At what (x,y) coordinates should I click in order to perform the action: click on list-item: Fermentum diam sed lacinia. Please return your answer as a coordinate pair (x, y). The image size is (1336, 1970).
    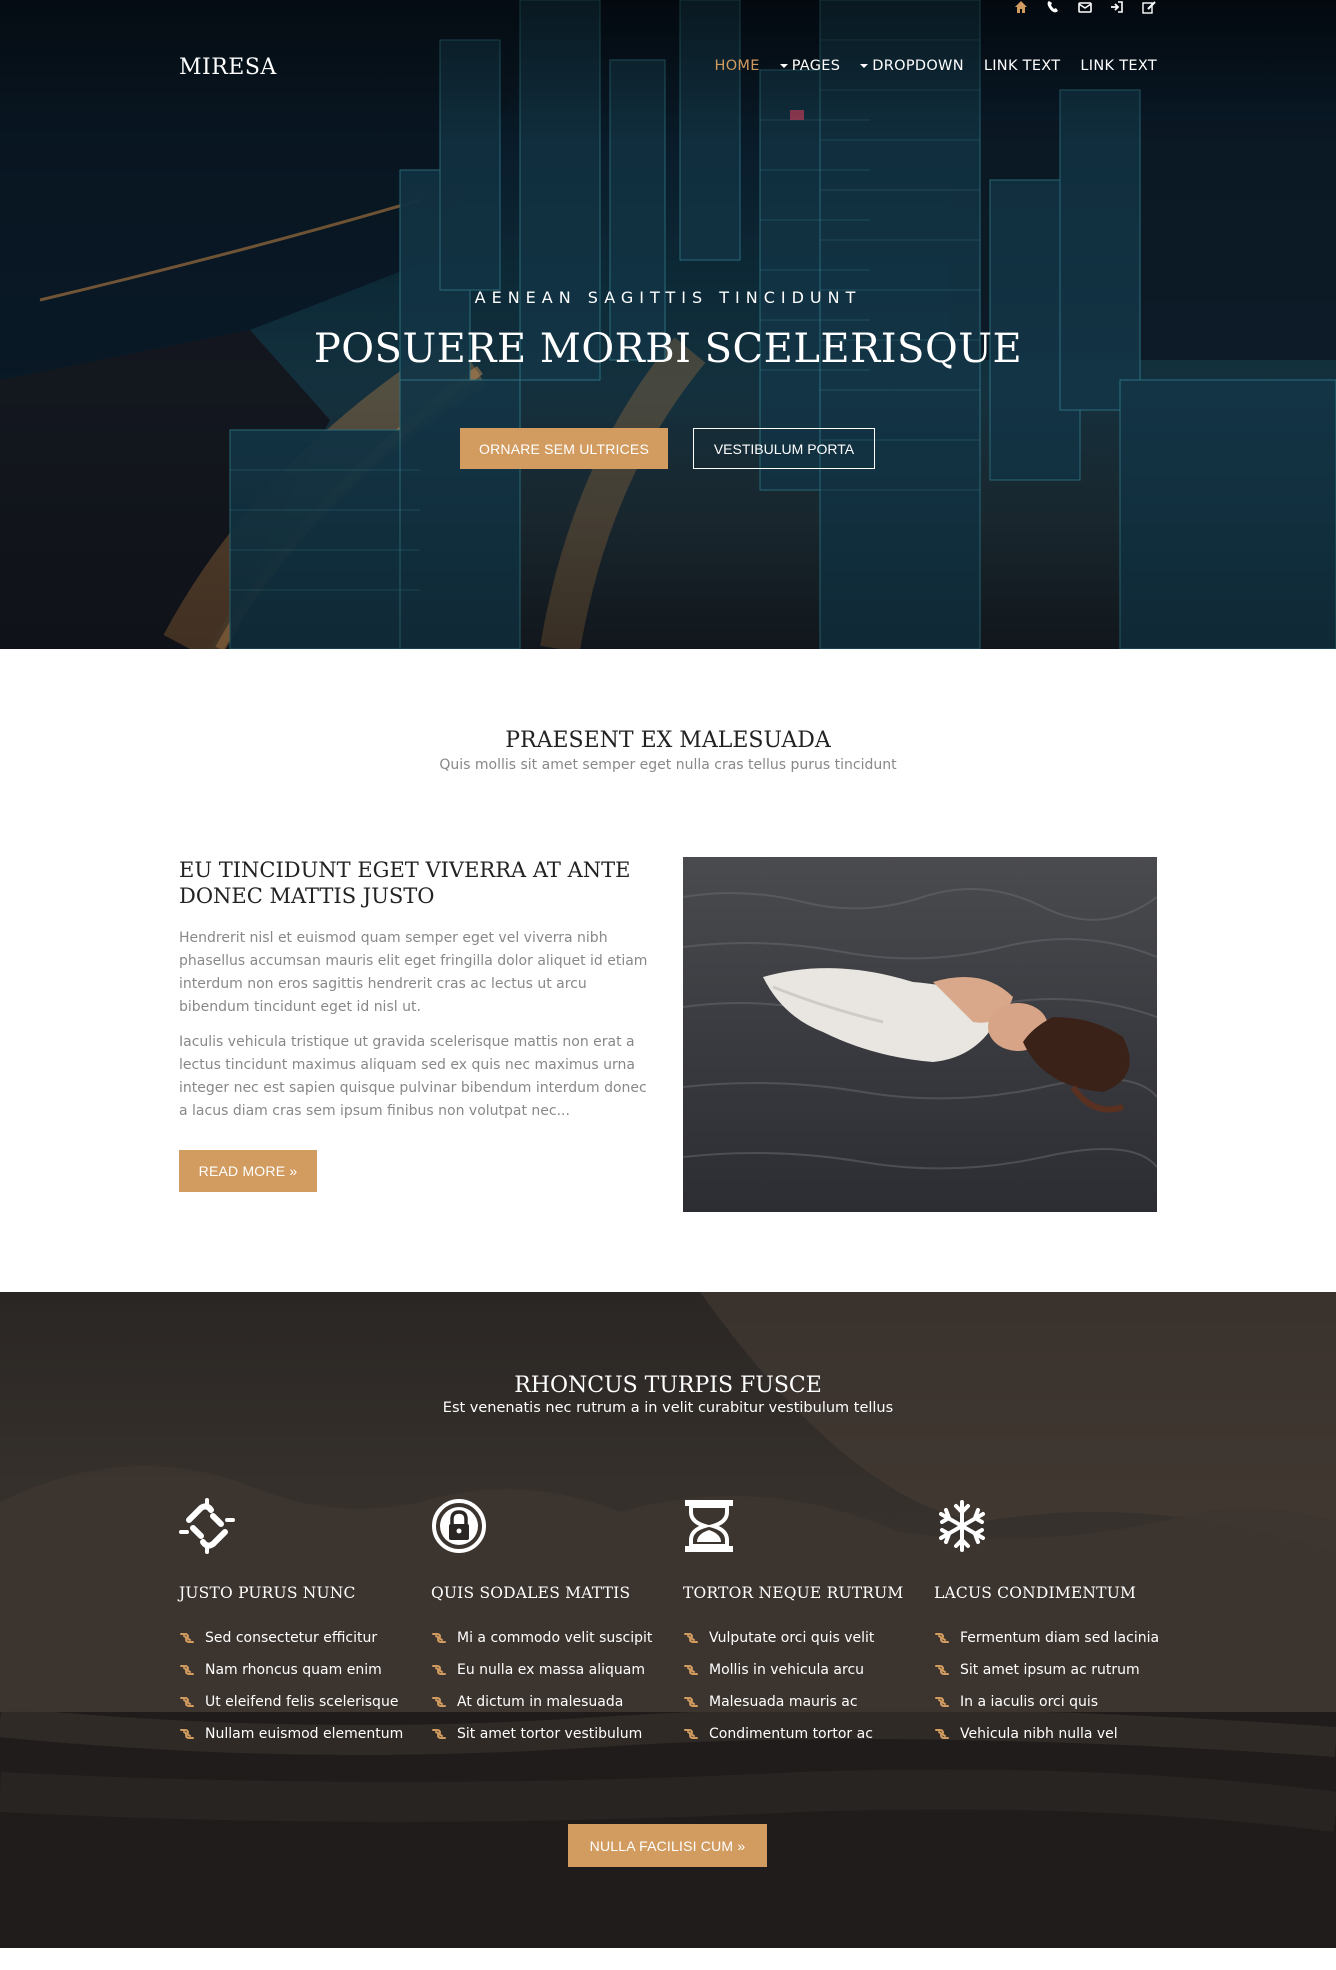
    Looking at the image, I should click on (1049, 1638).